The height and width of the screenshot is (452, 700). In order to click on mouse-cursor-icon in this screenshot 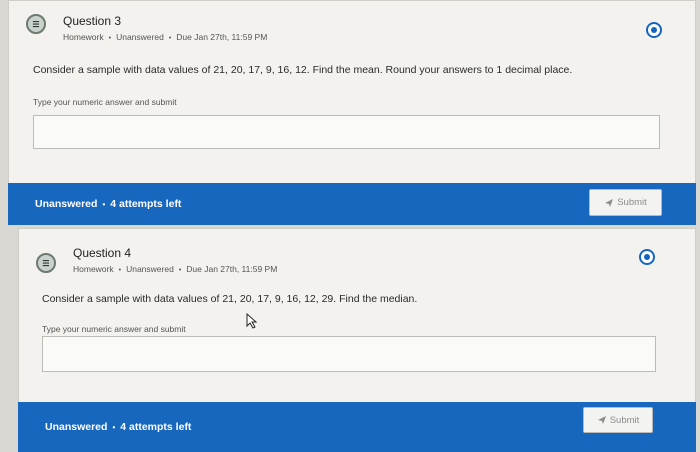, I will do `click(252, 321)`.